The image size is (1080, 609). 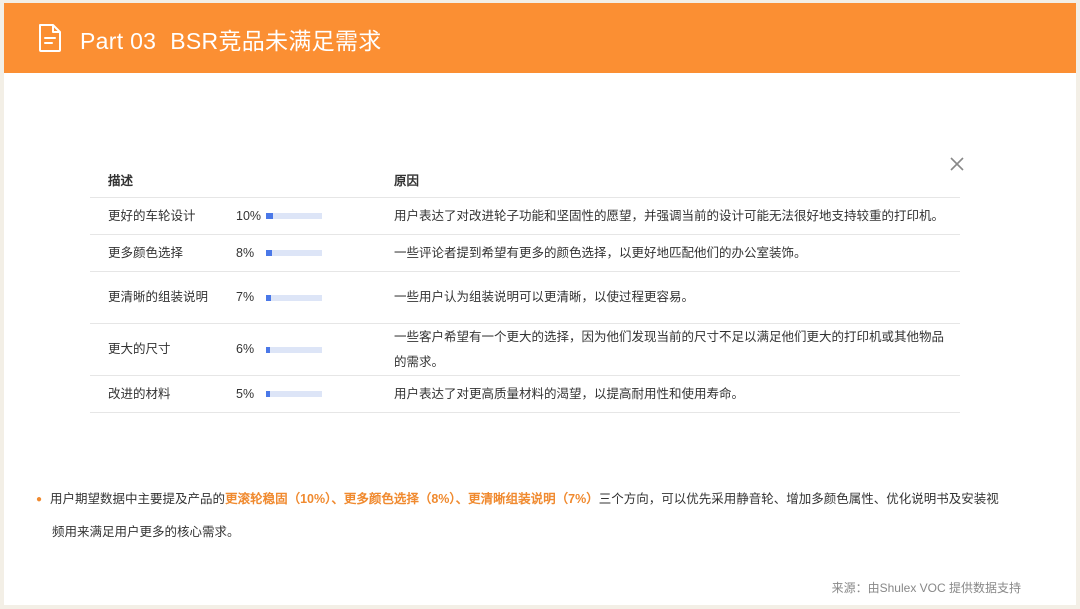 I want to click on title-text: BSR竞品未满足需求, so click(x=276, y=41).